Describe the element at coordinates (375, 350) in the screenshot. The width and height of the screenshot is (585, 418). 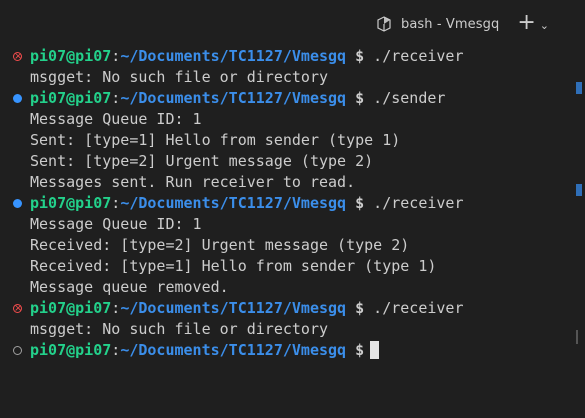
I see `text-cursor` at that location.